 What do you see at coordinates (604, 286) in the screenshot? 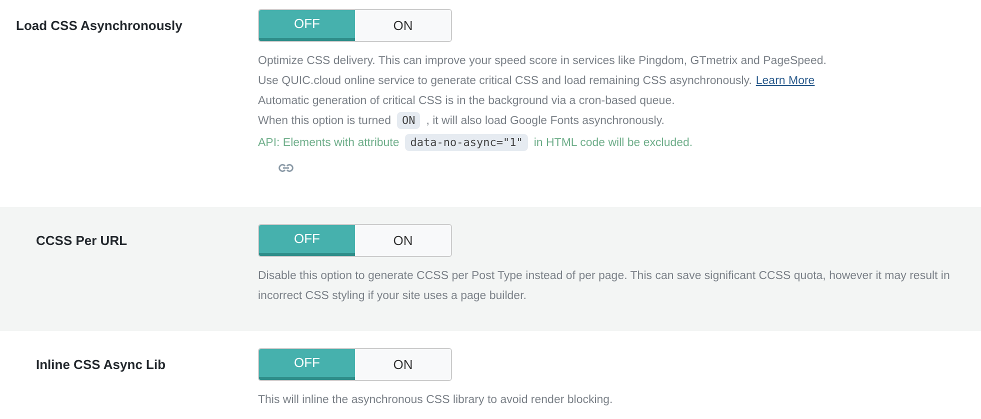
I see `description-text: Disable this option to generate CCSS per Post Type instead of per page. This can save significant CCSS quota, however it may result in incorrect CSS styling if your site uses a page builder.` at bounding box center [604, 286].